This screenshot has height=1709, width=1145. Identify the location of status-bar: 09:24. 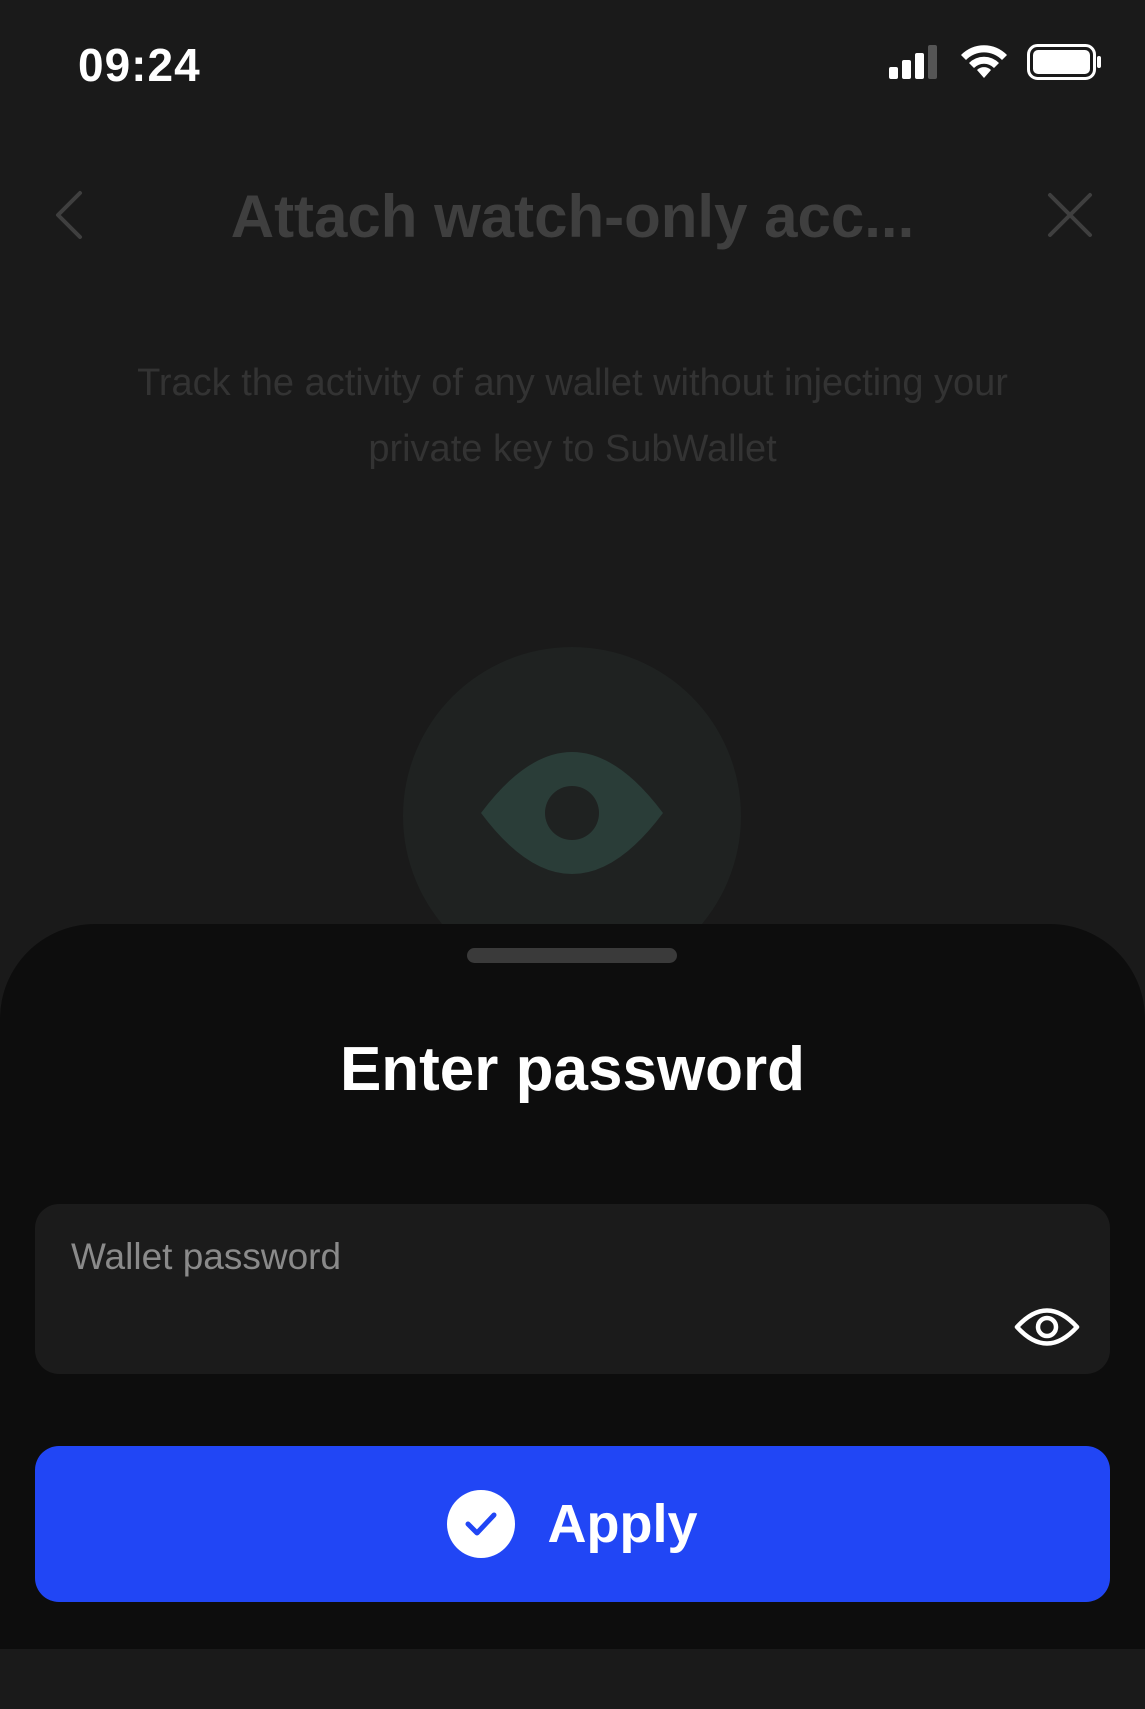
(572, 65).